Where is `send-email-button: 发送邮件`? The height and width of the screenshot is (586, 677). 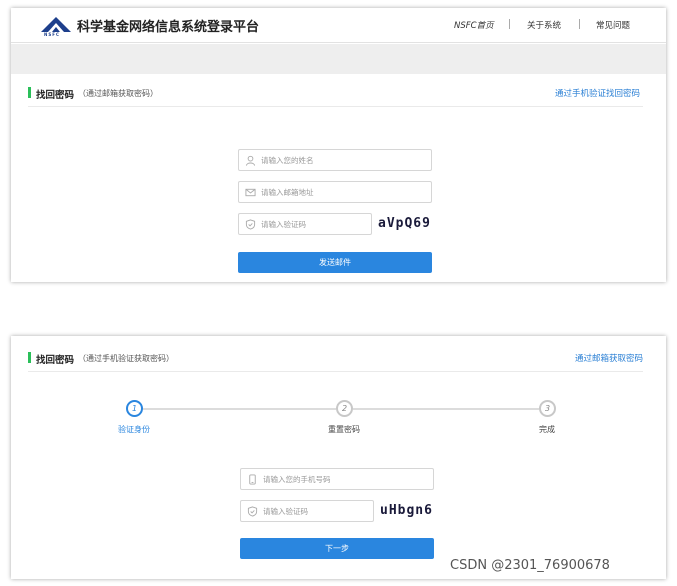 send-email-button: 发送邮件 is located at coordinates (335, 262).